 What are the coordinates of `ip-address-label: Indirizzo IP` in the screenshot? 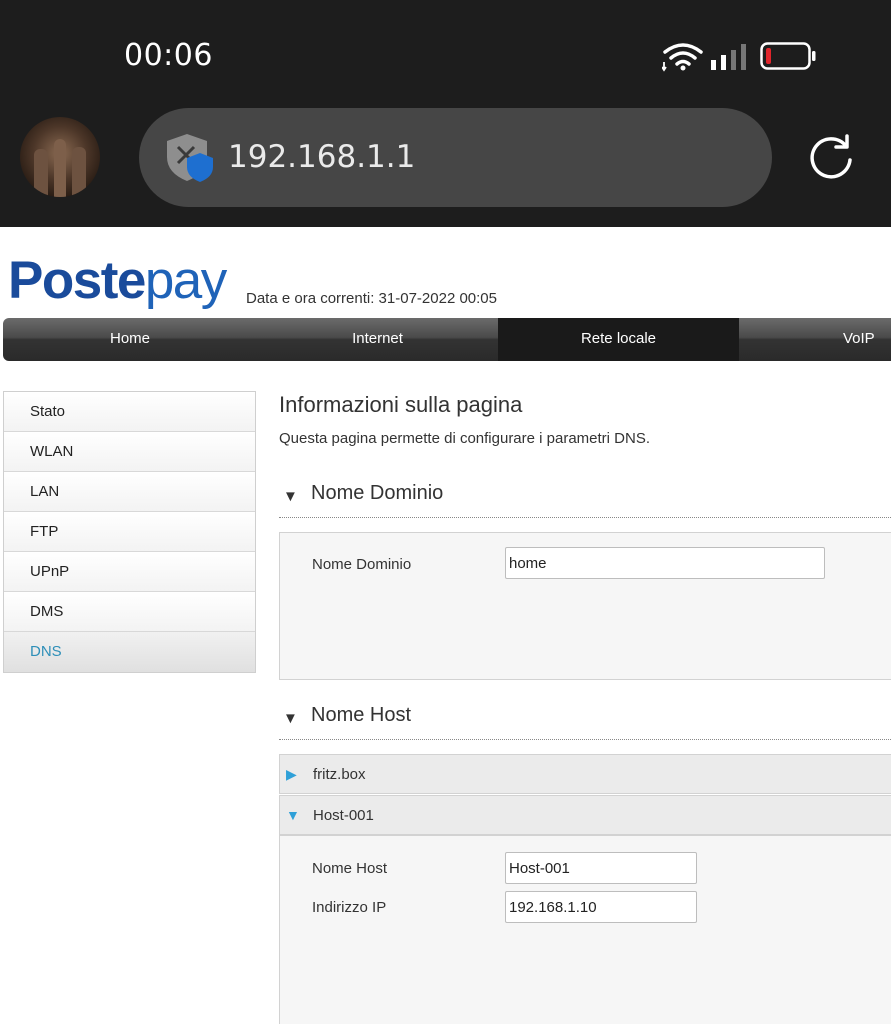 It's located at (349, 907).